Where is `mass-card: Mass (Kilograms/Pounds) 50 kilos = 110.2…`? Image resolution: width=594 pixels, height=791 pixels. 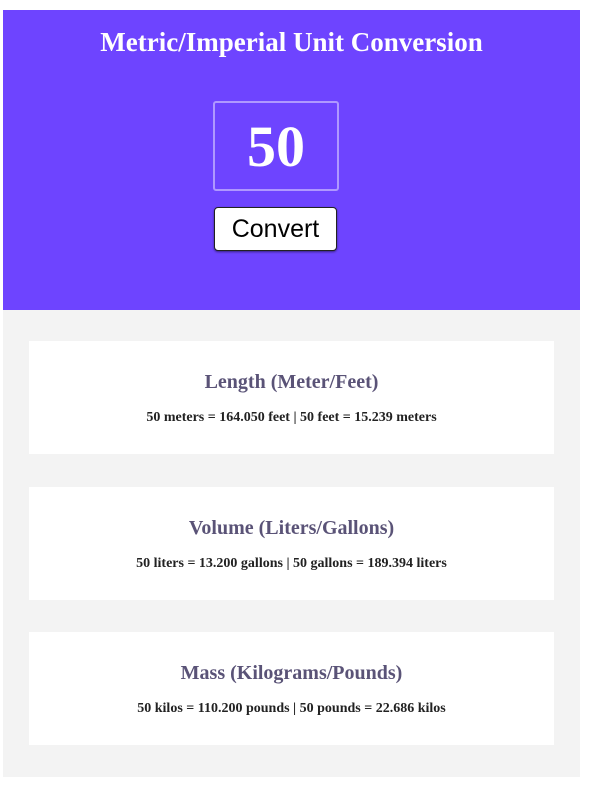 mass-card: Mass (Kilograms/Pounds) 50 kilos = 110.2… is located at coordinates (291, 688).